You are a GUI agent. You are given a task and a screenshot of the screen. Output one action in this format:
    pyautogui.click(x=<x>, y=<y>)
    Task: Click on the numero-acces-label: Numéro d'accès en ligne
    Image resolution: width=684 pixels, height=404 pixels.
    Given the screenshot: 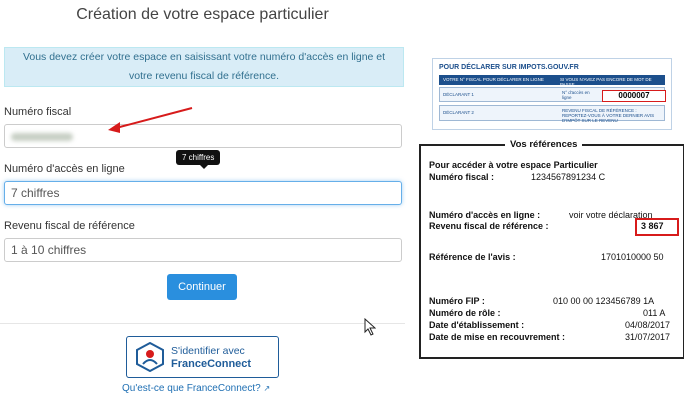 What is the action you would take?
    pyautogui.click(x=64, y=169)
    